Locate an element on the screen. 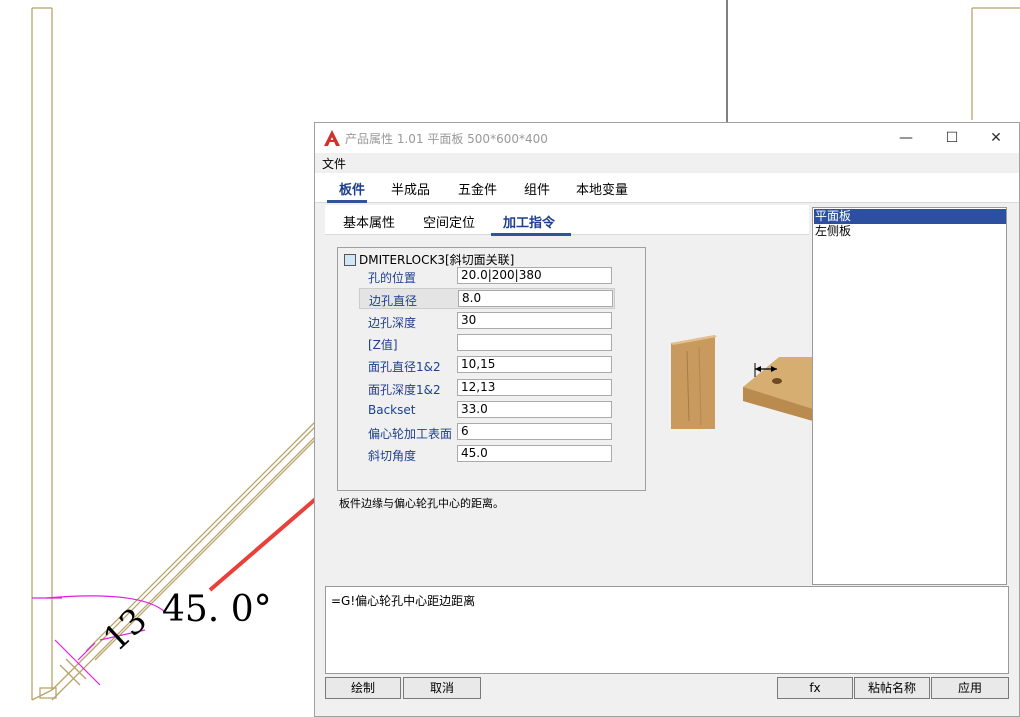  property-label: 面孔深度1&2 is located at coordinates (404, 390).